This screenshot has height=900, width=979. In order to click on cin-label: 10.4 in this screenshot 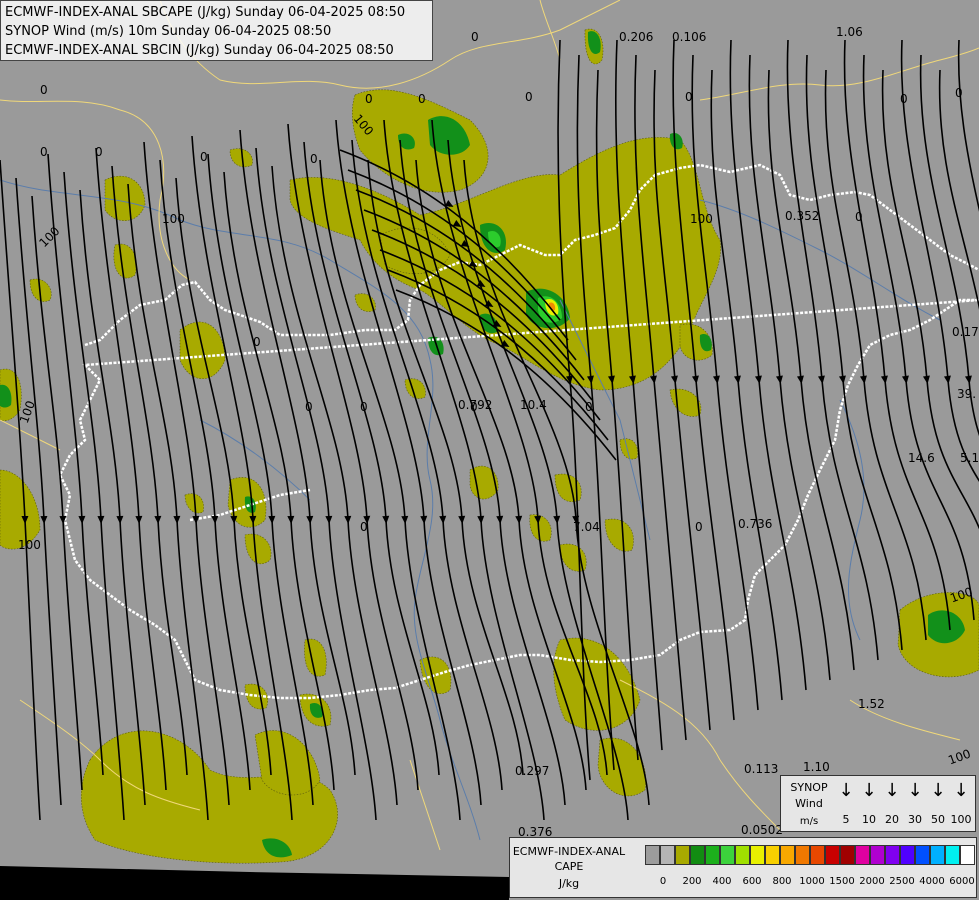, I will do `click(533, 405)`.